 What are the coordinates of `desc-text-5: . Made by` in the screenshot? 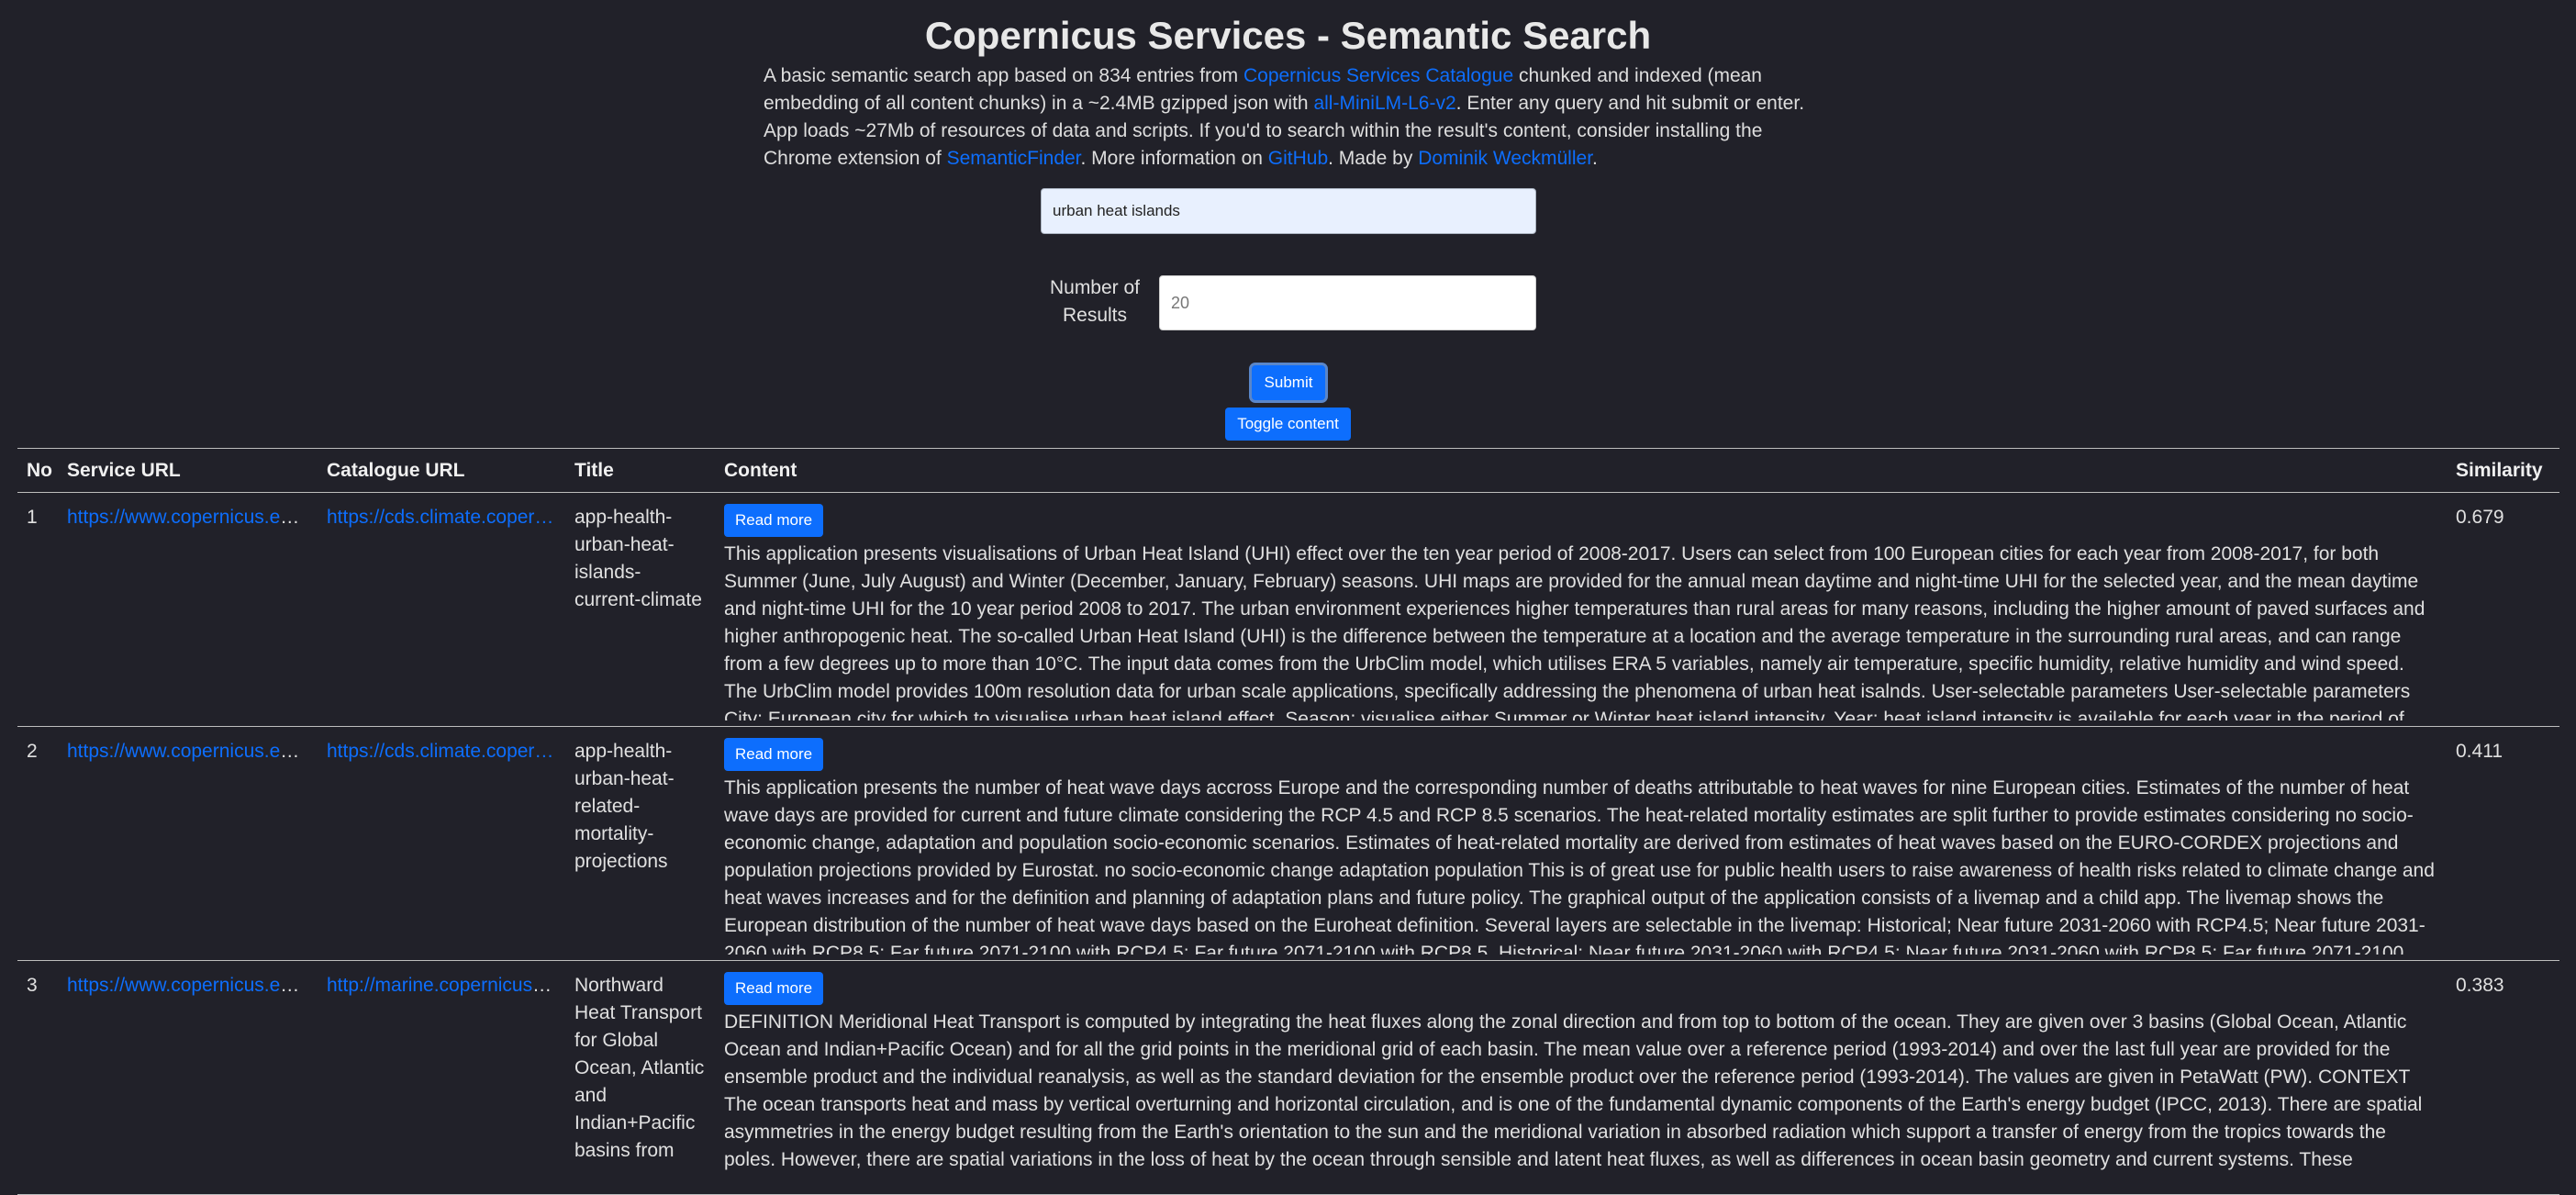 It's located at (1374, 158).